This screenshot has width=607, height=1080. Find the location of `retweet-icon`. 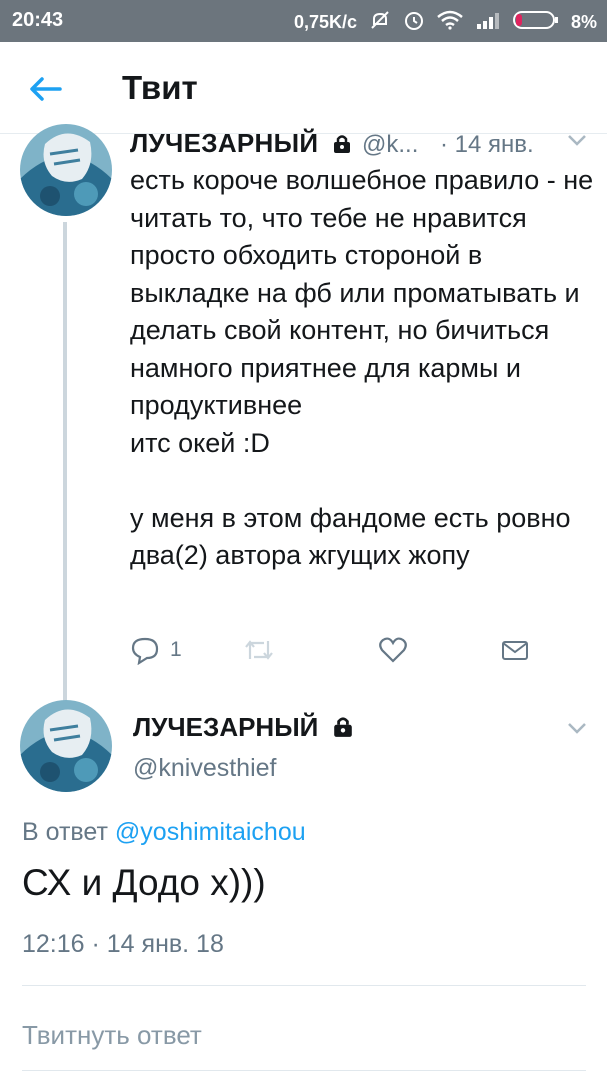

retweet-icon is located at coordinates (259, 650).